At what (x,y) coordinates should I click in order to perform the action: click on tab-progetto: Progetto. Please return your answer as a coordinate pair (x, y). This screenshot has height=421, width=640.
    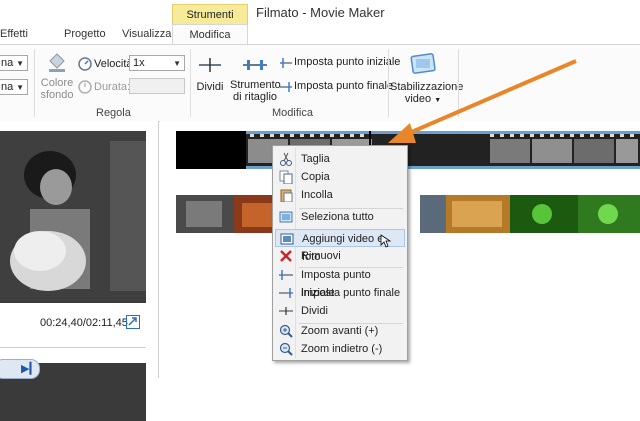
    Looking at the image, I should click on (85, 34).